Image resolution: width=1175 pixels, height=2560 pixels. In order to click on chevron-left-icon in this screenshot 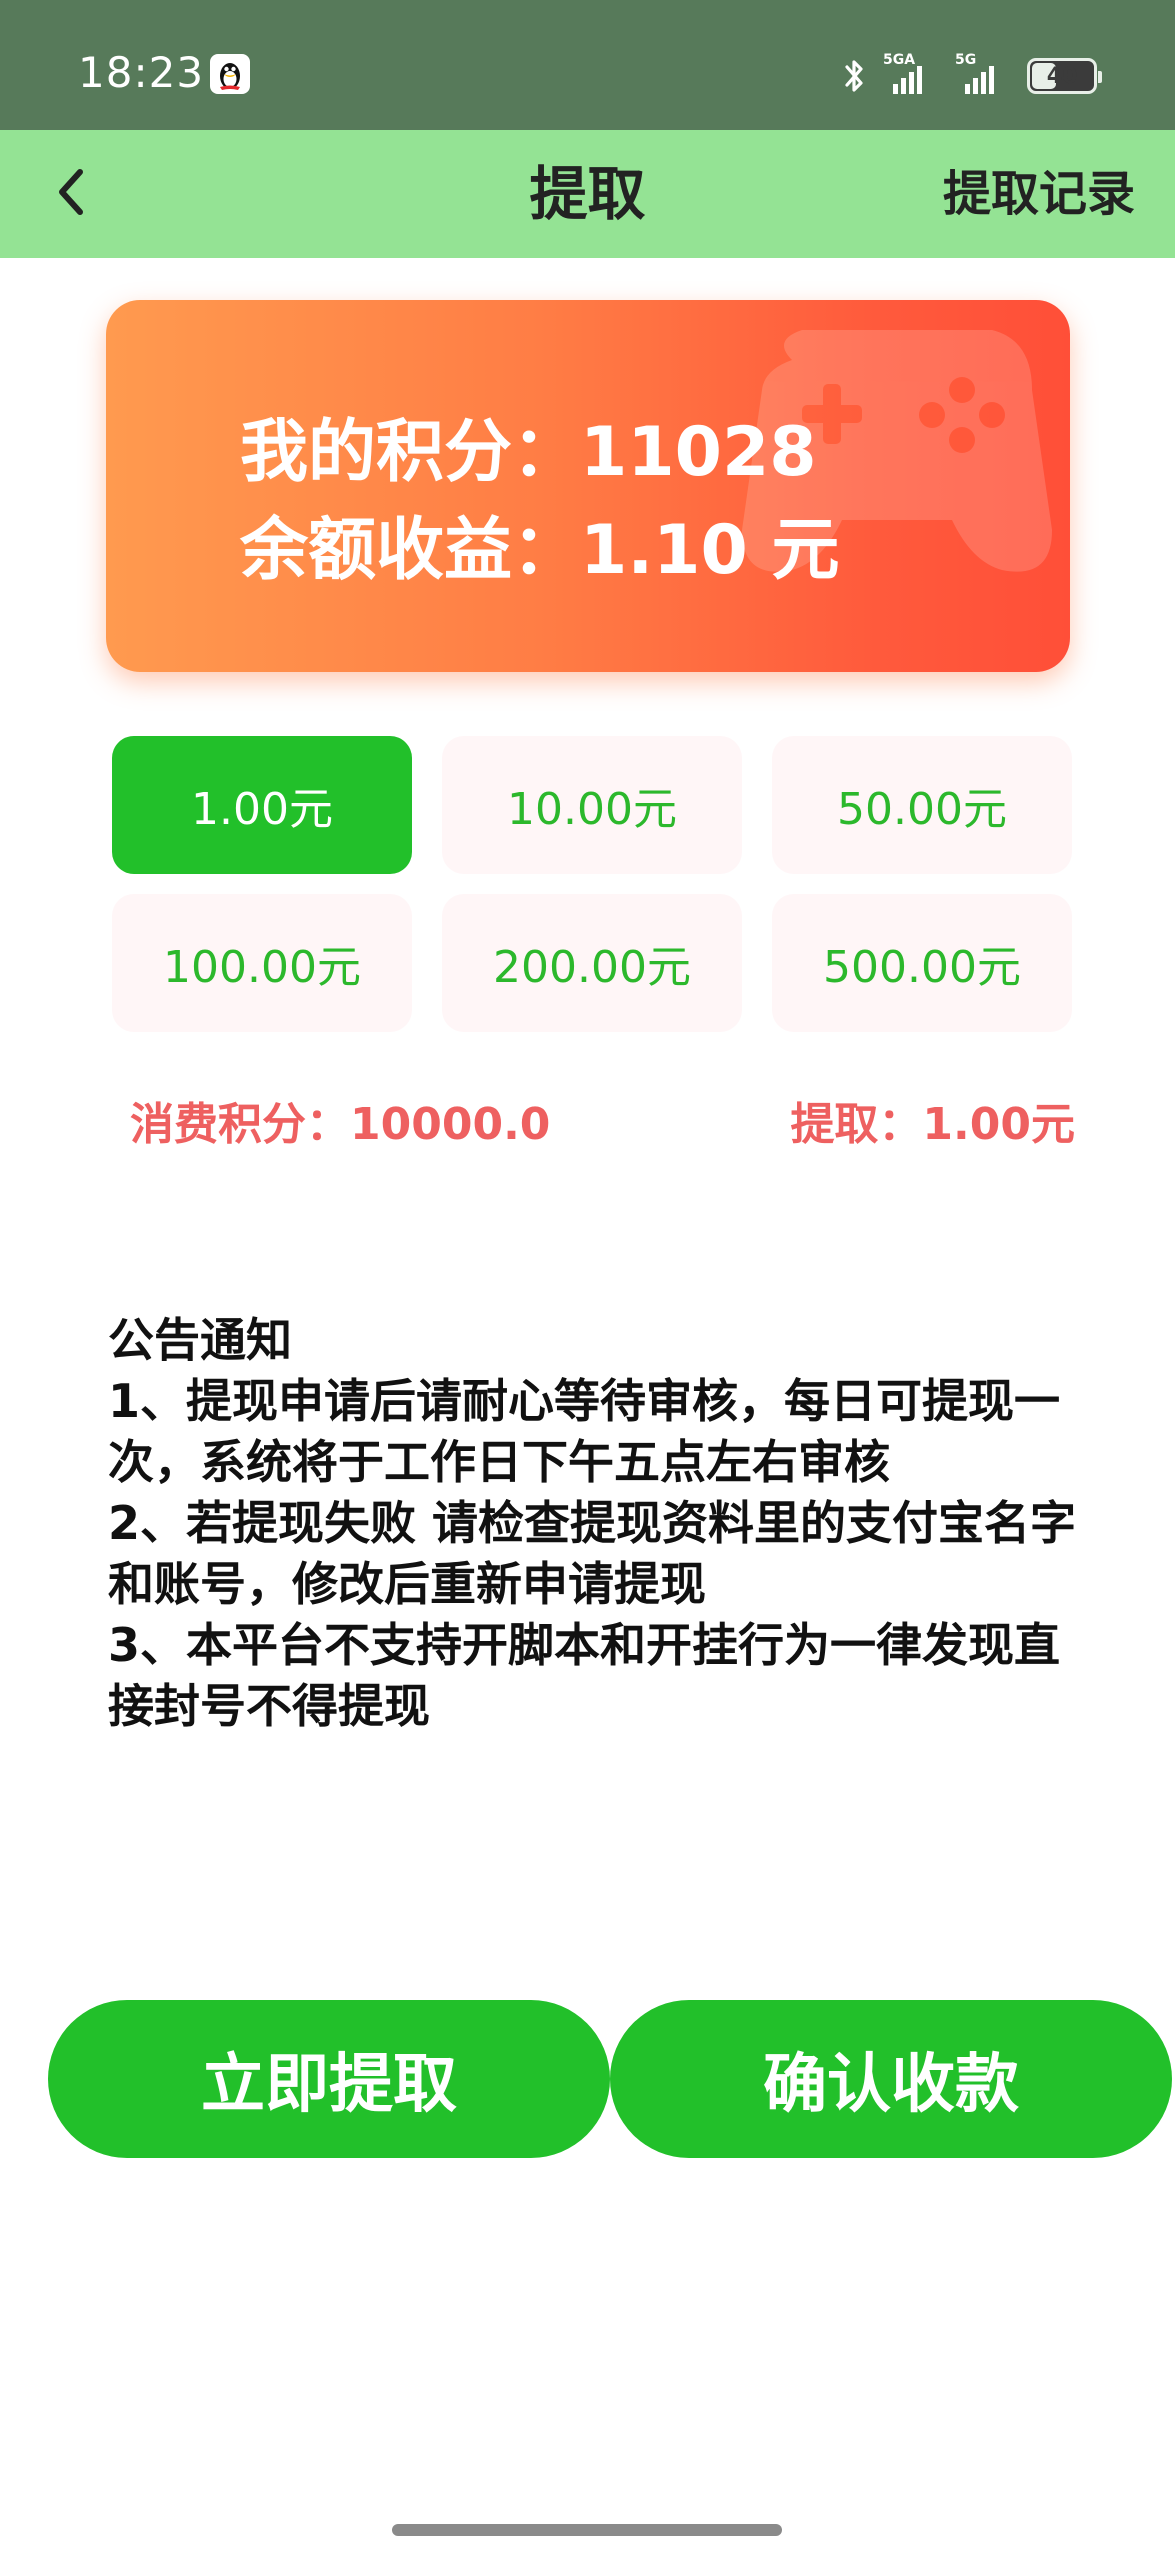, I will do `click(71, 192)`.